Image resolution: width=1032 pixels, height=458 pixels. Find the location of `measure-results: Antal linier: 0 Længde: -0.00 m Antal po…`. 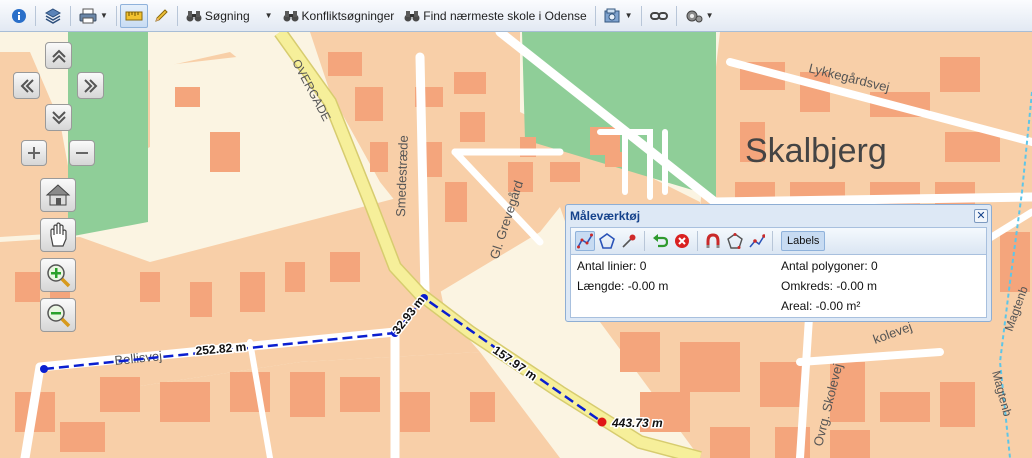

measure-results: Antal linier: 0 Længde: -0.00 m Antal po… is located at coordinates (778, 286).